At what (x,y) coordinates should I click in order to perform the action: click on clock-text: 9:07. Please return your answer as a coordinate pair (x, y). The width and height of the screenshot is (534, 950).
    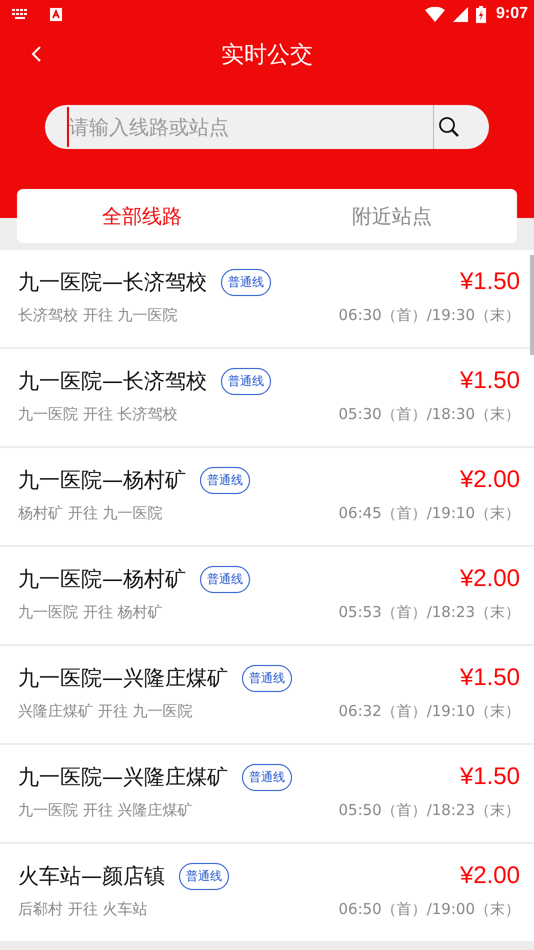
    Looking at the image, I should click on (512, 14).